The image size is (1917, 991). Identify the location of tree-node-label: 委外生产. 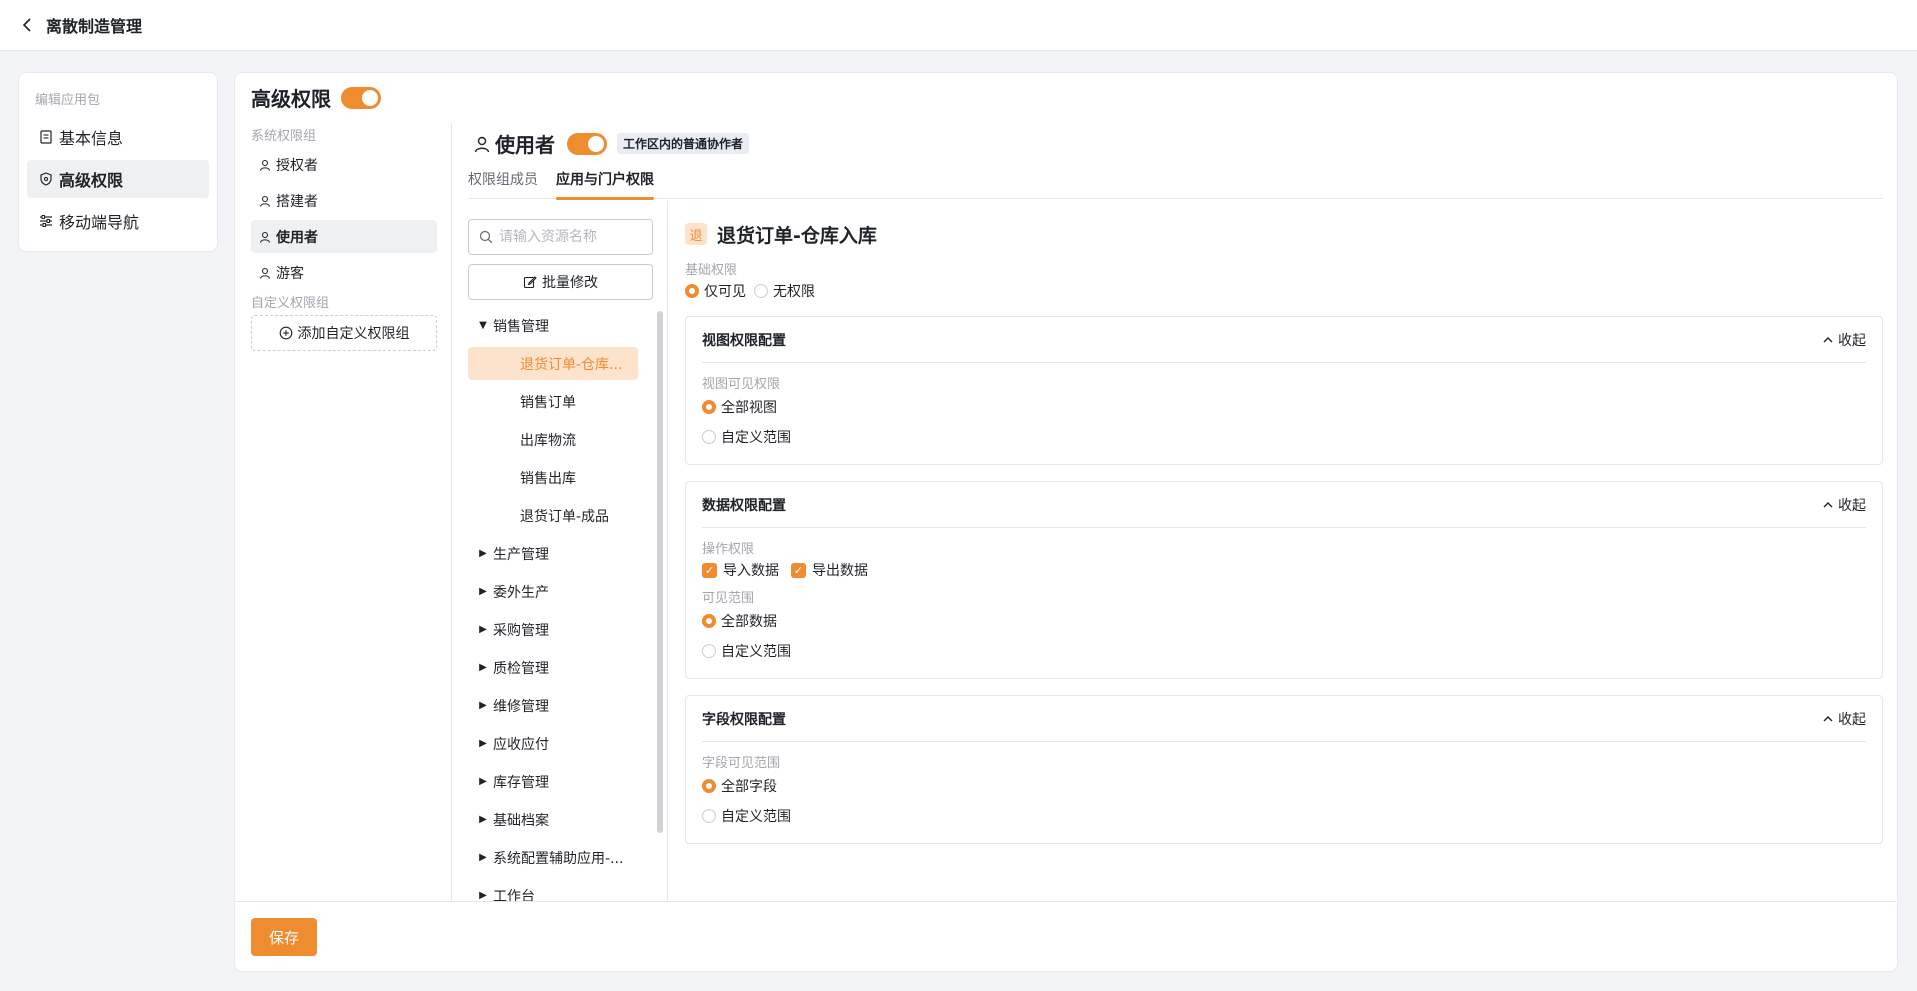
(521, 592).